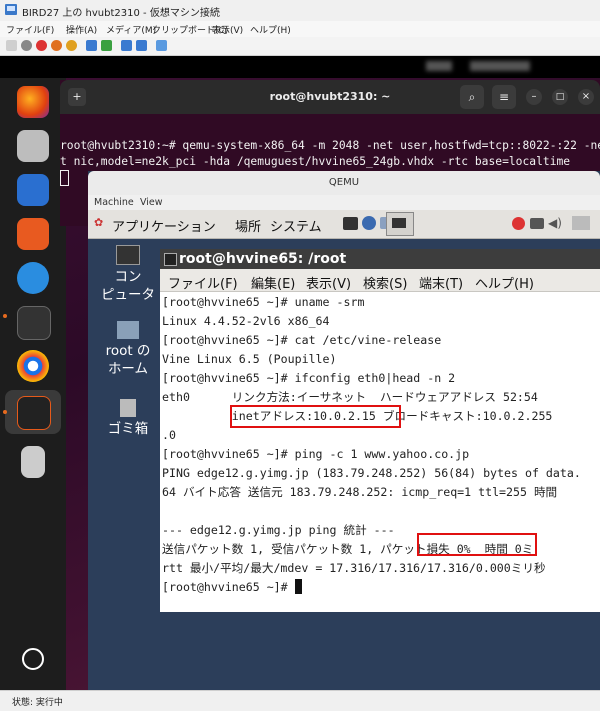 This screenshot has width=600, height=711. I want to click on home-folder-icon, so click(128, 330).